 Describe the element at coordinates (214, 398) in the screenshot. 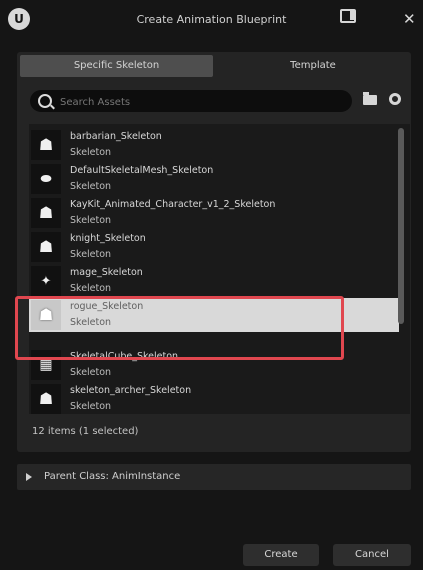

I see `list-item: ☗ skeleton_archer_Skeleton Skeleton` at that location.